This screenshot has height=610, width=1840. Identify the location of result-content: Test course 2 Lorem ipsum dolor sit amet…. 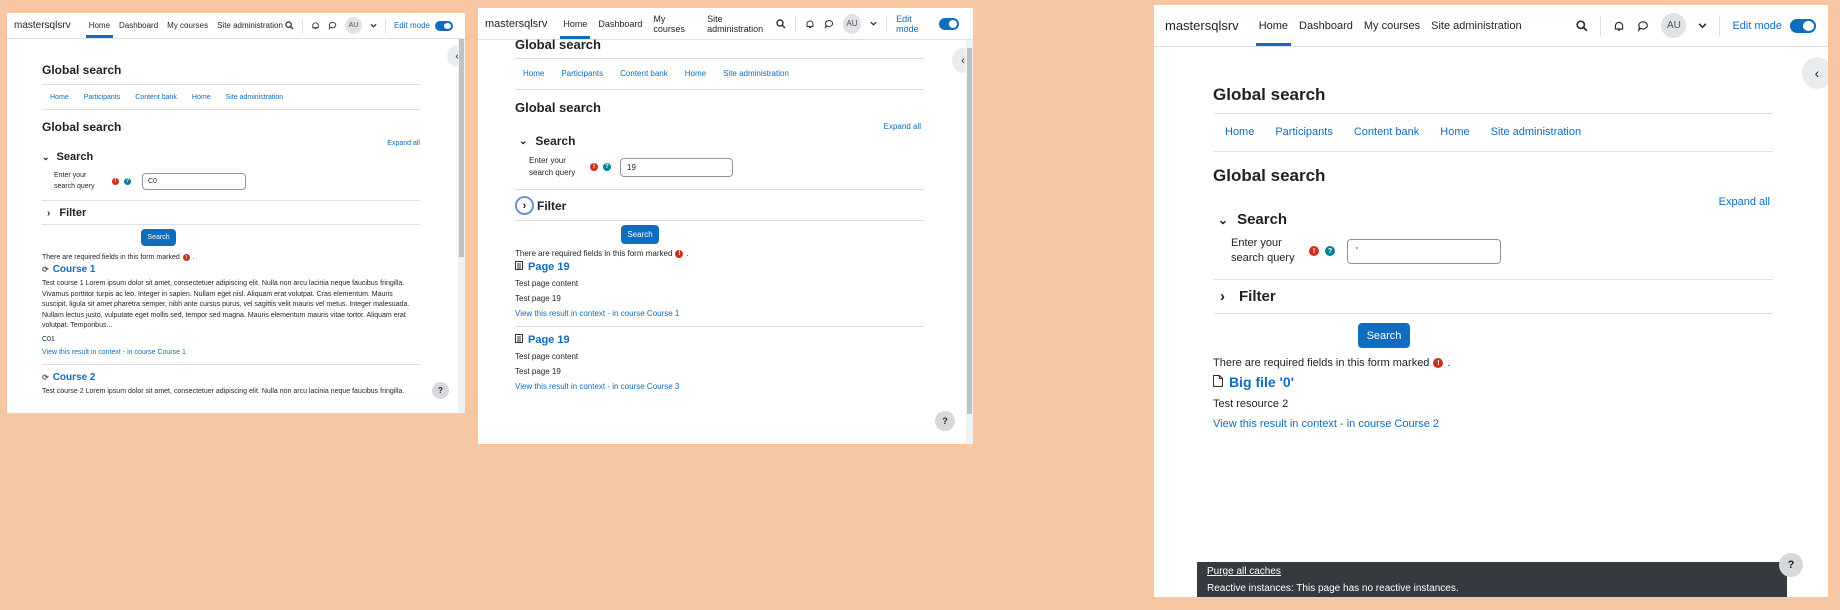
(223, 391).